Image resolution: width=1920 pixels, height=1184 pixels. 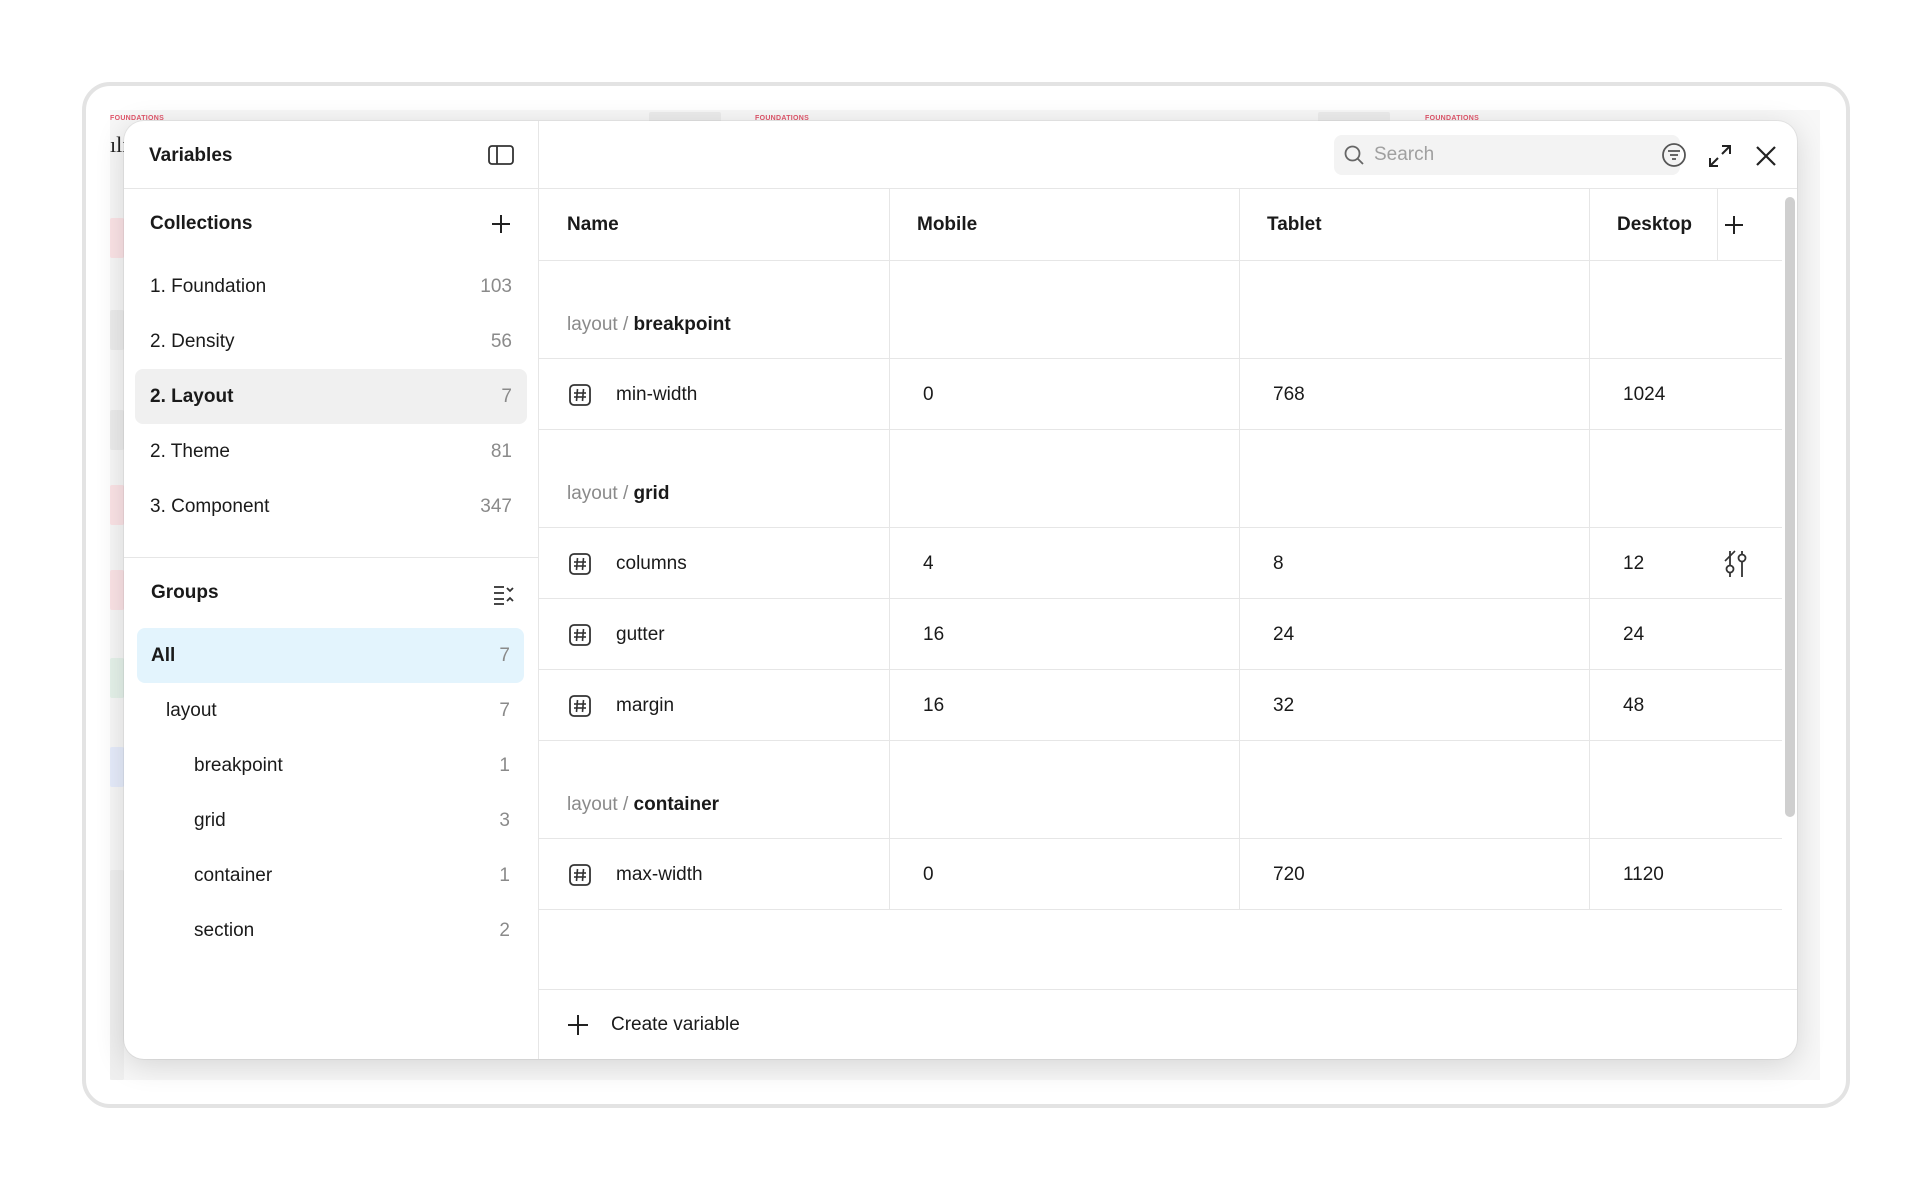 I want to click on column-header-name: Name, so click(x=593, y=225).